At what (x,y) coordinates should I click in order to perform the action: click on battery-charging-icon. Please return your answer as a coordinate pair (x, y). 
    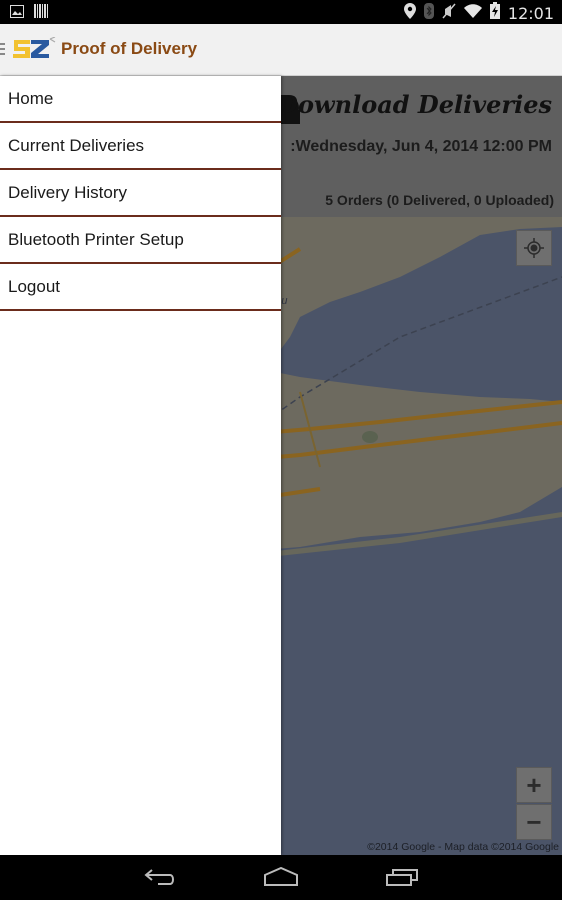
    Looking at the image, I should click on (494, 13).